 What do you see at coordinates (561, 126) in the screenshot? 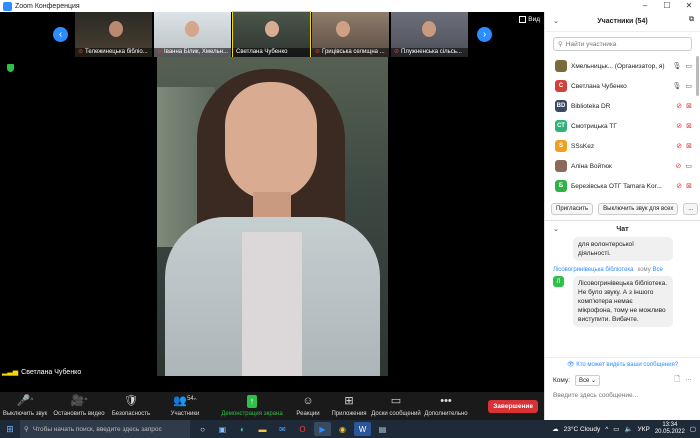
I see `participant-avatar: СТ` at bounding box center [561, 126].